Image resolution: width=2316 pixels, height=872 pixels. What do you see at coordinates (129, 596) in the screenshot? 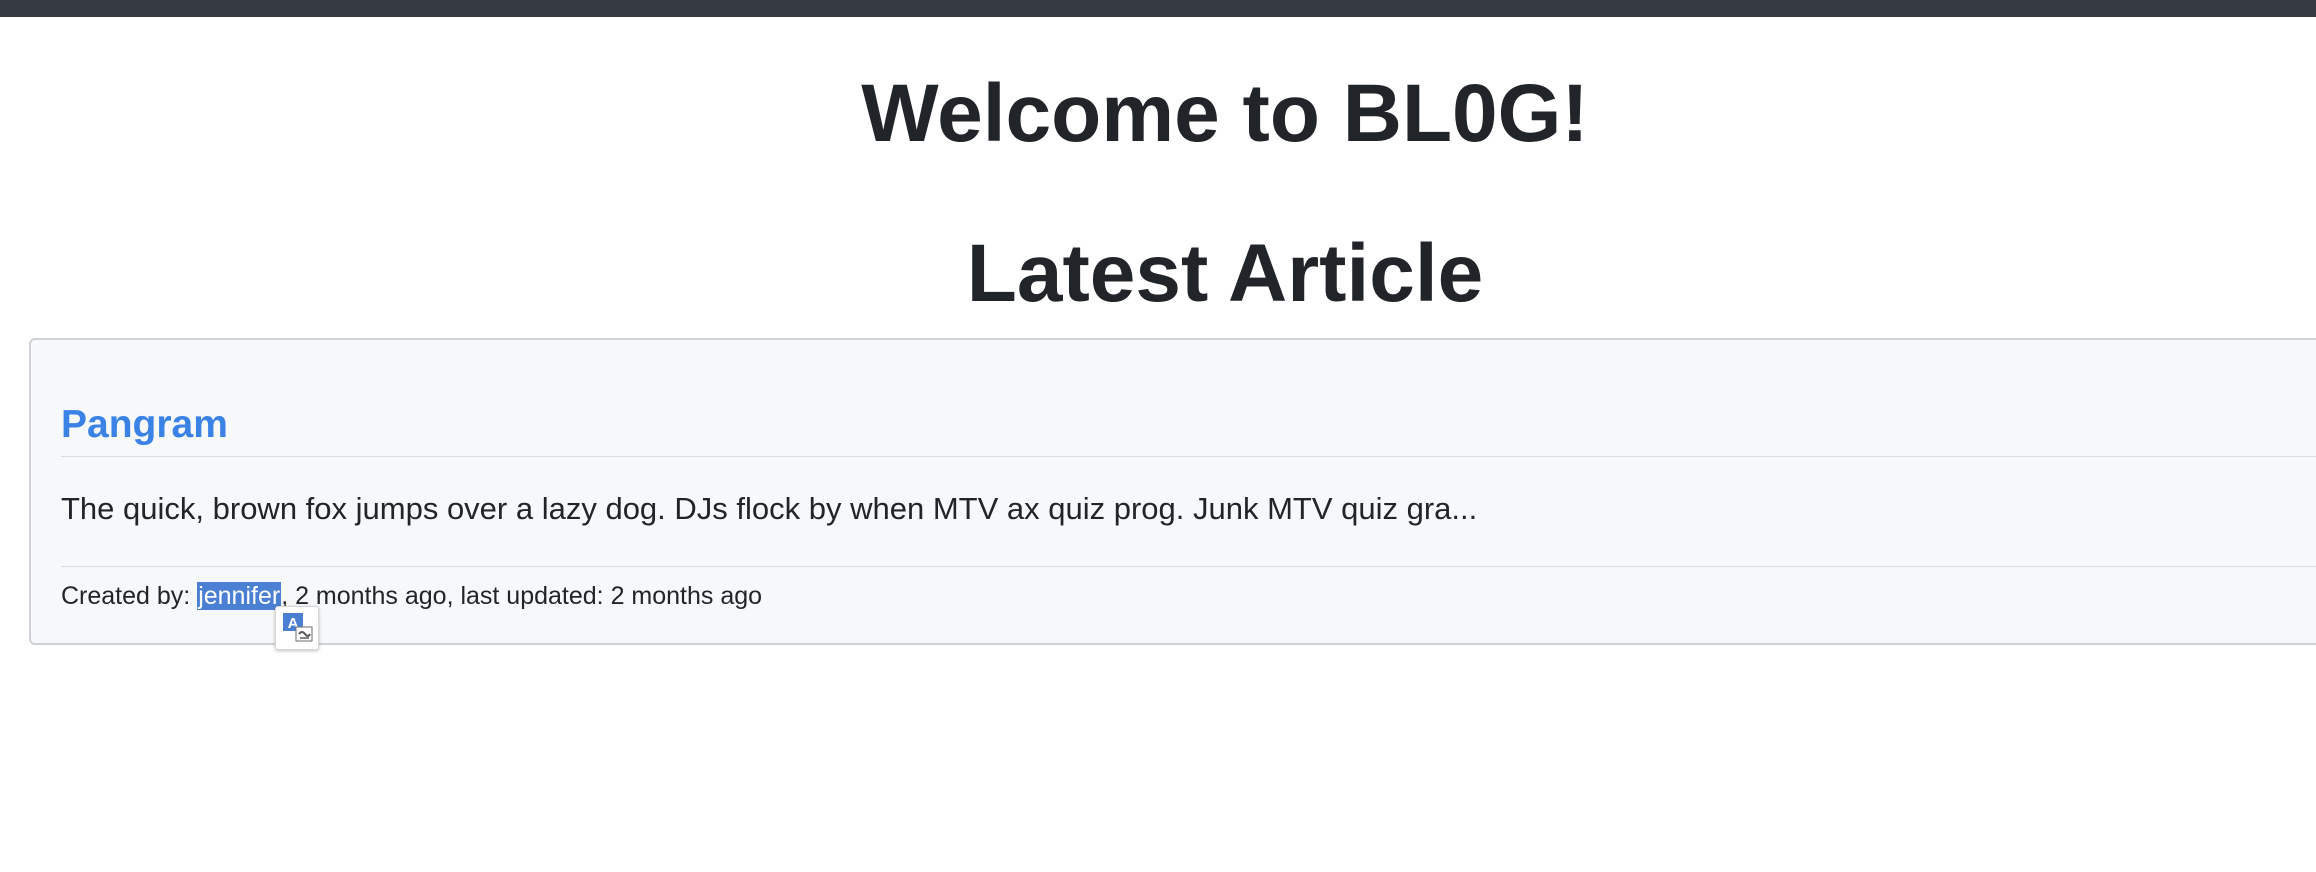
I see `meta-prefix: Created by:` at bounding box center [129, 596].